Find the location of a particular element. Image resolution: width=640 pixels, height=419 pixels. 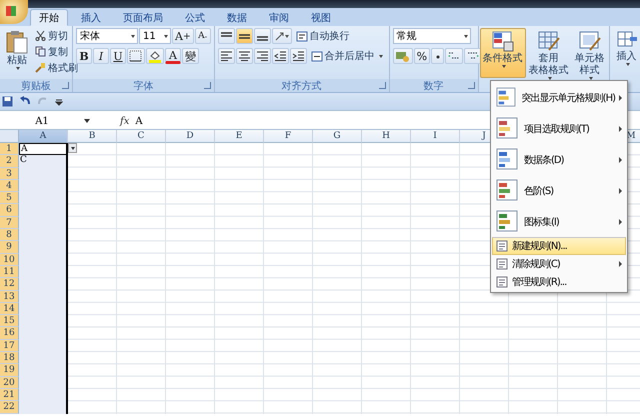

save-icon is located at coordinates (7, 101).